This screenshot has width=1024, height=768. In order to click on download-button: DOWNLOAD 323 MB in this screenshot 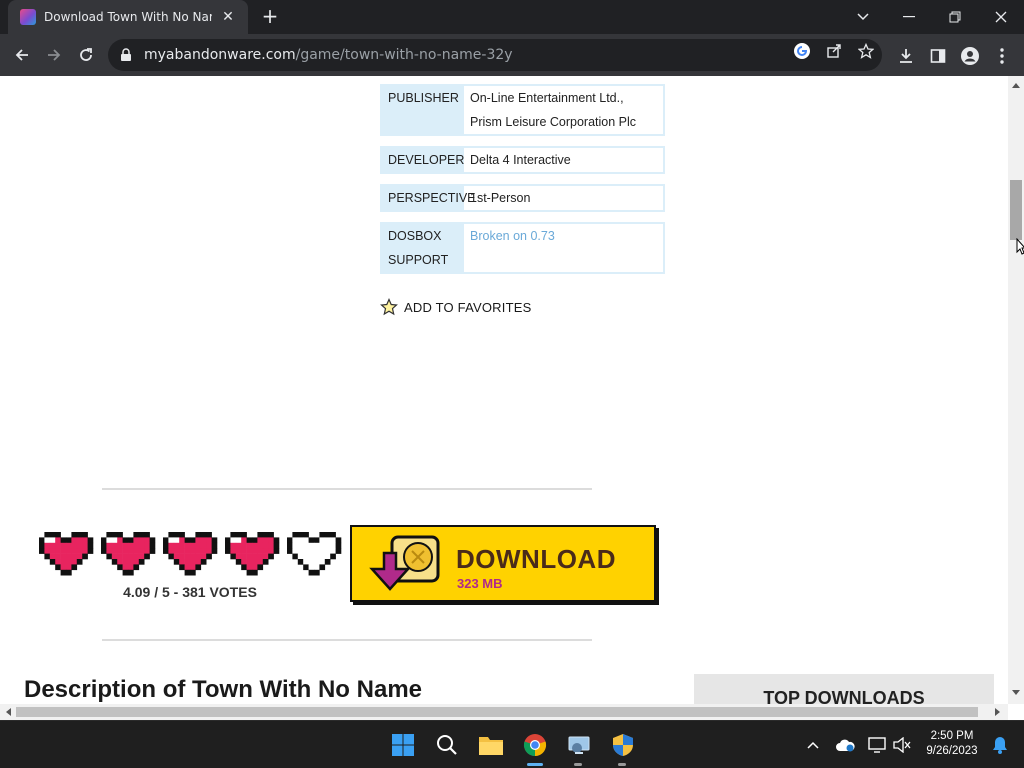, I will do `click(503, 563)`.